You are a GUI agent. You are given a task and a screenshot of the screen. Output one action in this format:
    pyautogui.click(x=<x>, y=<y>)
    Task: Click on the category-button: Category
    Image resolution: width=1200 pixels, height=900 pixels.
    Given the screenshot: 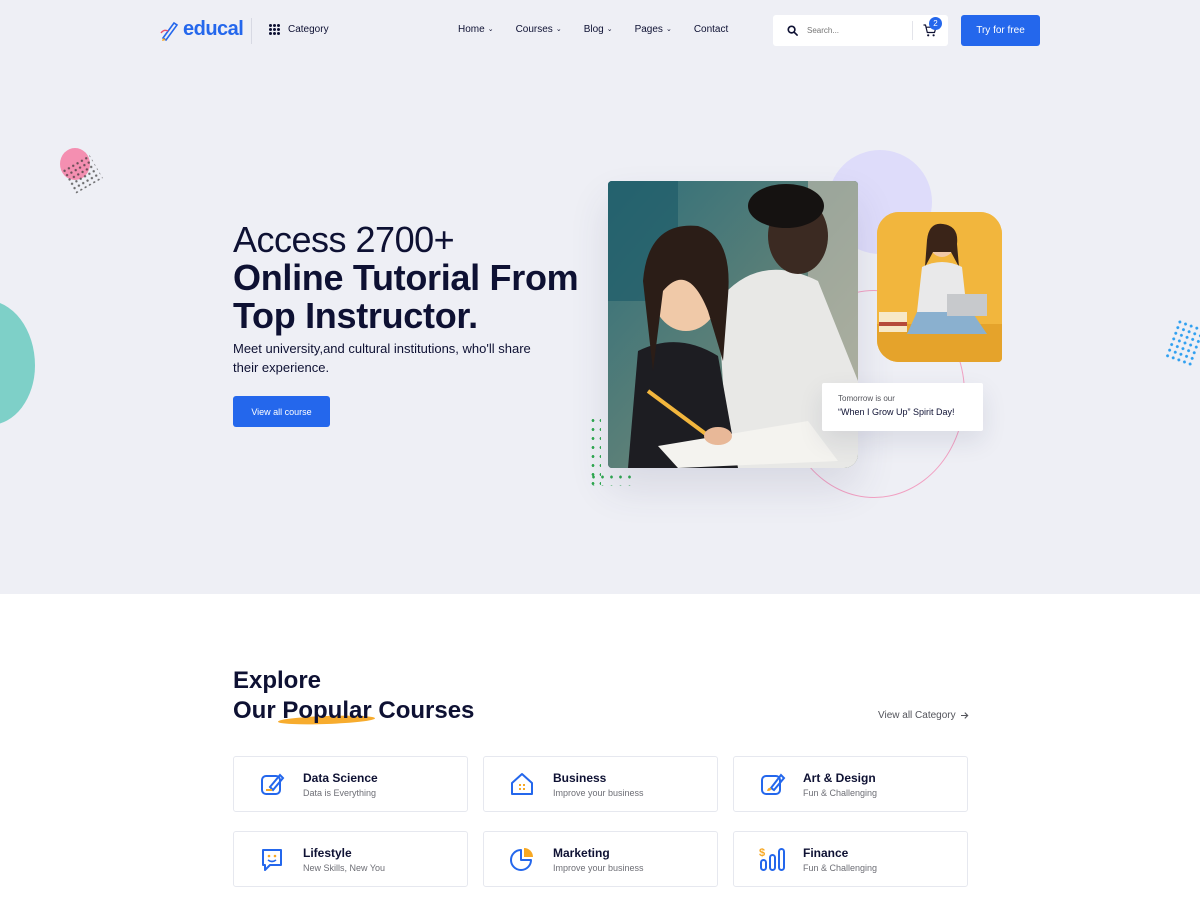 What is the action you would take?
    pyautogui.click(x=299, y=29)
    